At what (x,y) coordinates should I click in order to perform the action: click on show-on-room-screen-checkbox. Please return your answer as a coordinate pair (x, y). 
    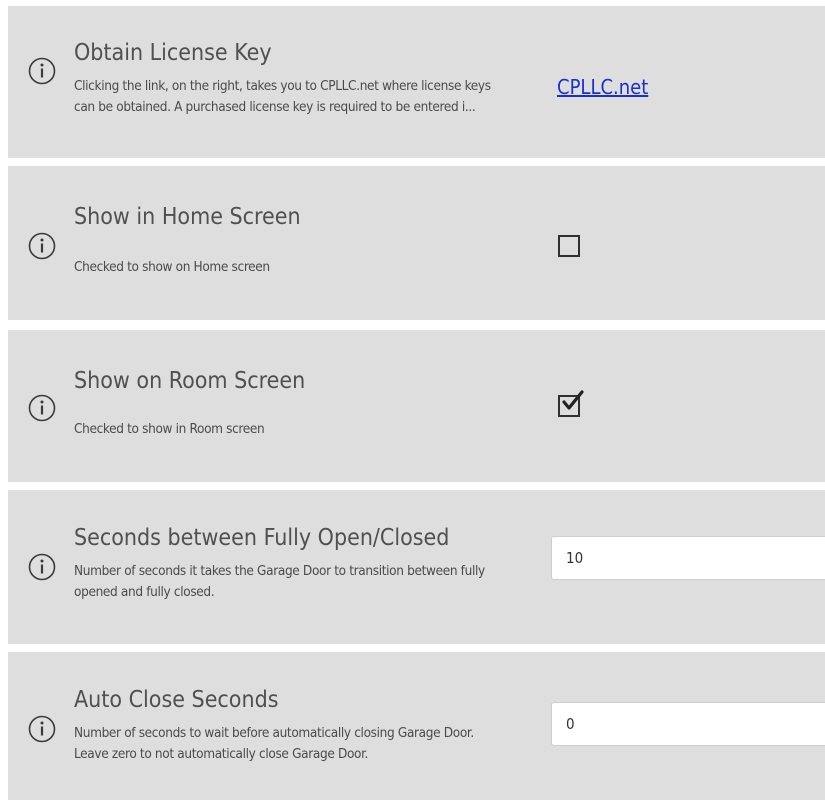
    Looking at the image, I should click on (571, 403).